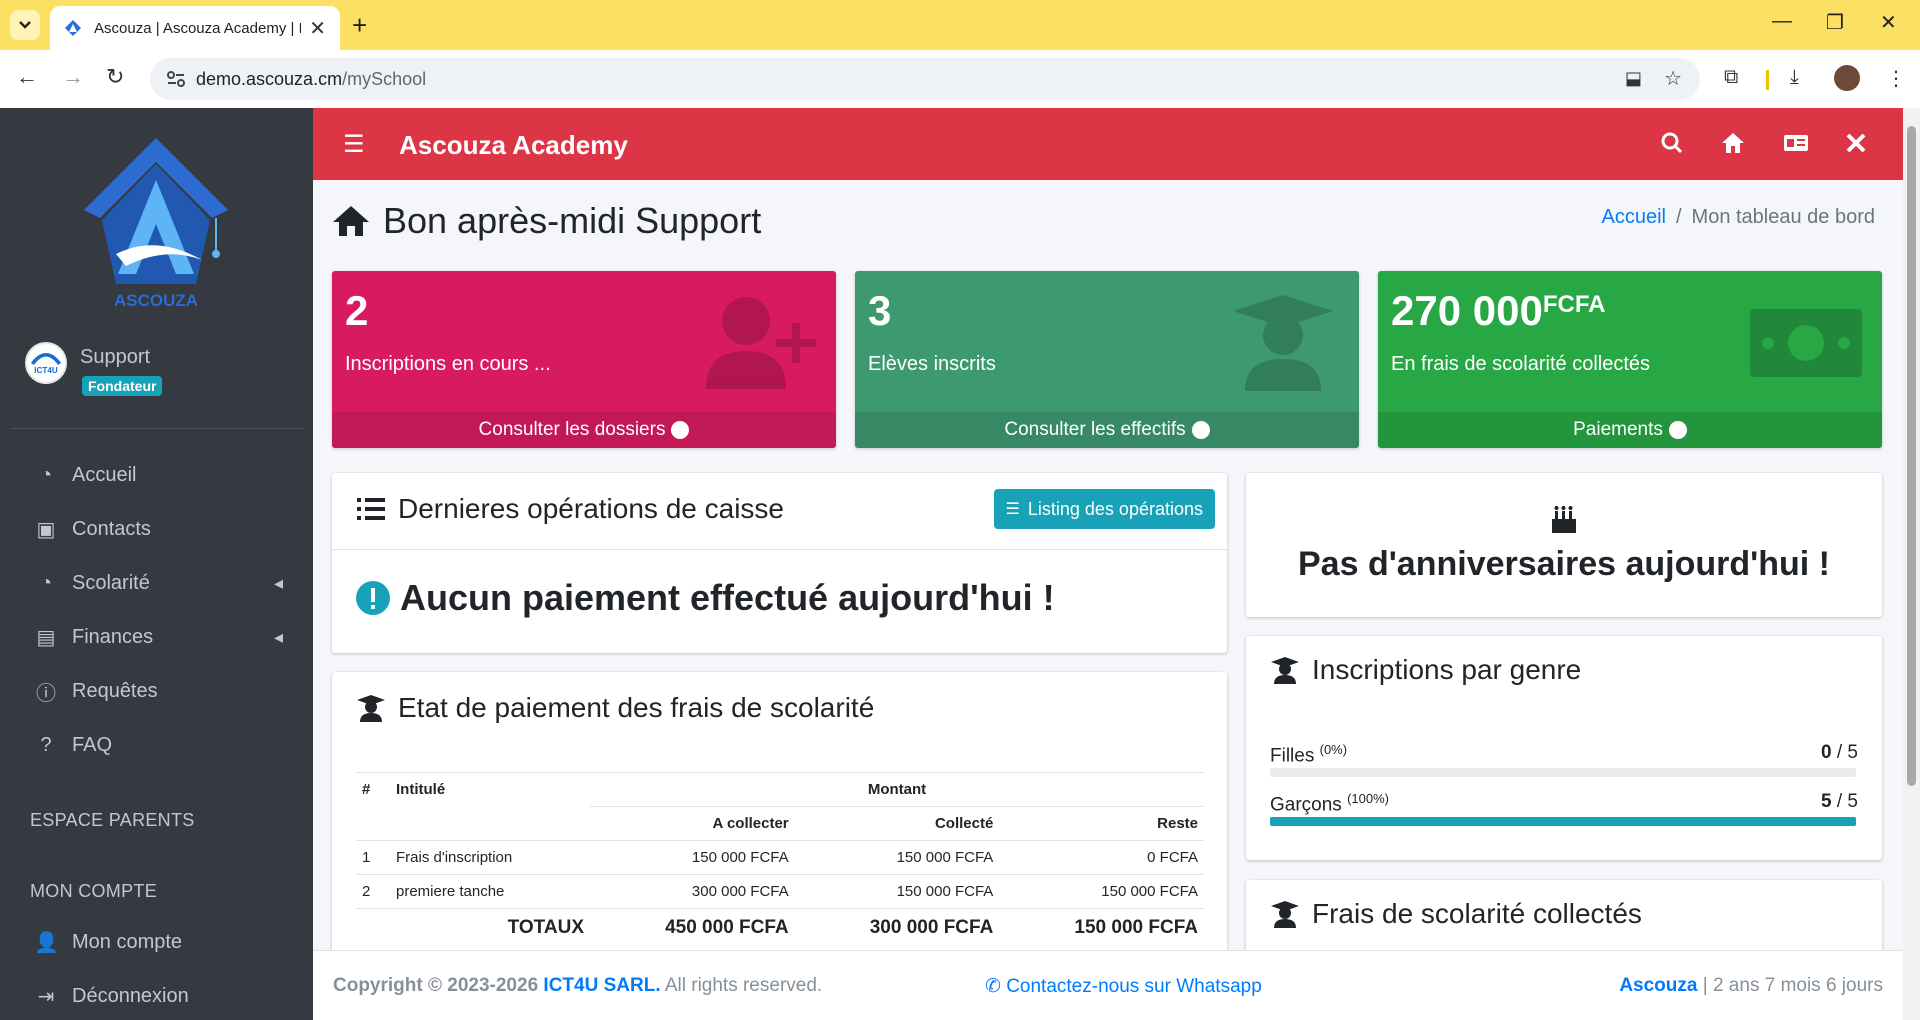 Image resolution: width=1920 pixels, height=1020 pixels. What do you see at coordinates (156, 475) in the screenshot?
I see `sidebar-item-accueil: ◔ Accueil` at bounding box center [156, 475].